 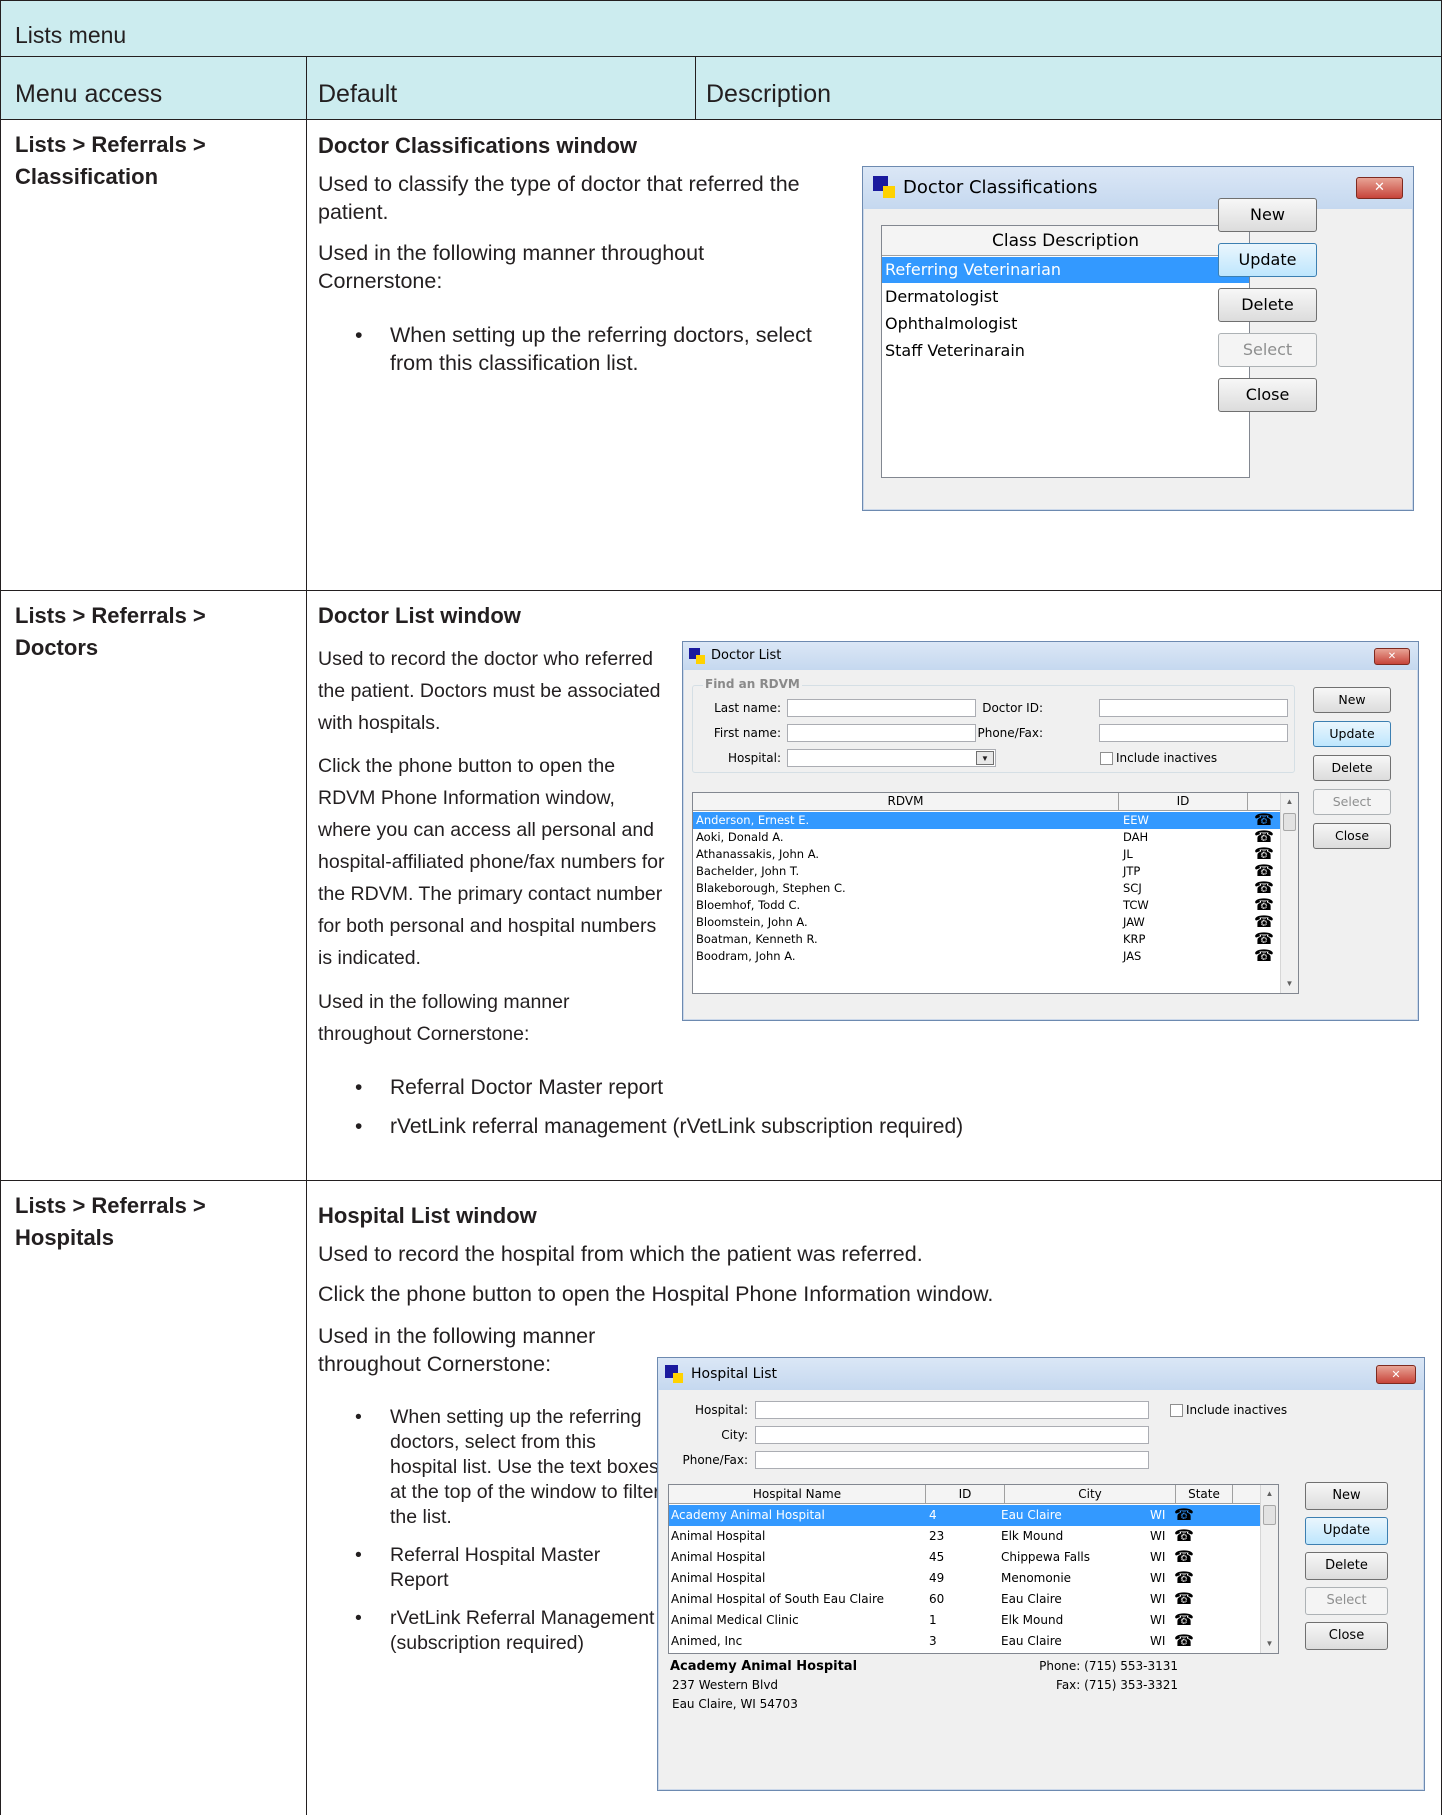 What do you see at coordinates (0, 907) in the screenshot?
I see `rule` at bounding box center [0, 907].